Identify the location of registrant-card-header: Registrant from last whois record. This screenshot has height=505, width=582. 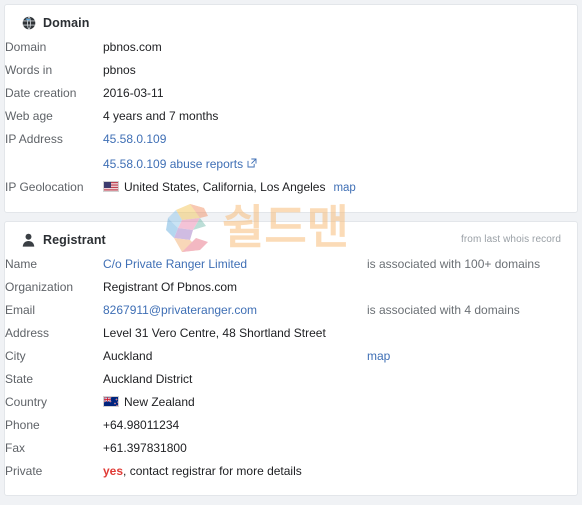
(291, 237).